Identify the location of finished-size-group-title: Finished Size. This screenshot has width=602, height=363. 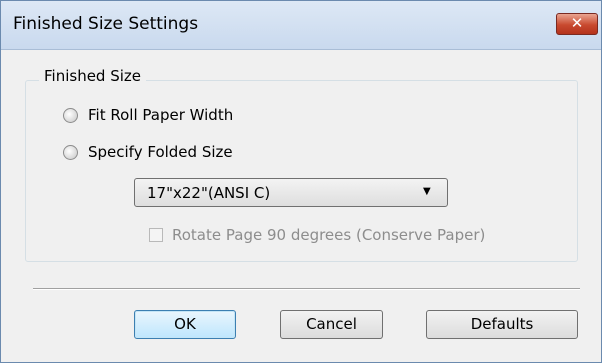
(93, 76).